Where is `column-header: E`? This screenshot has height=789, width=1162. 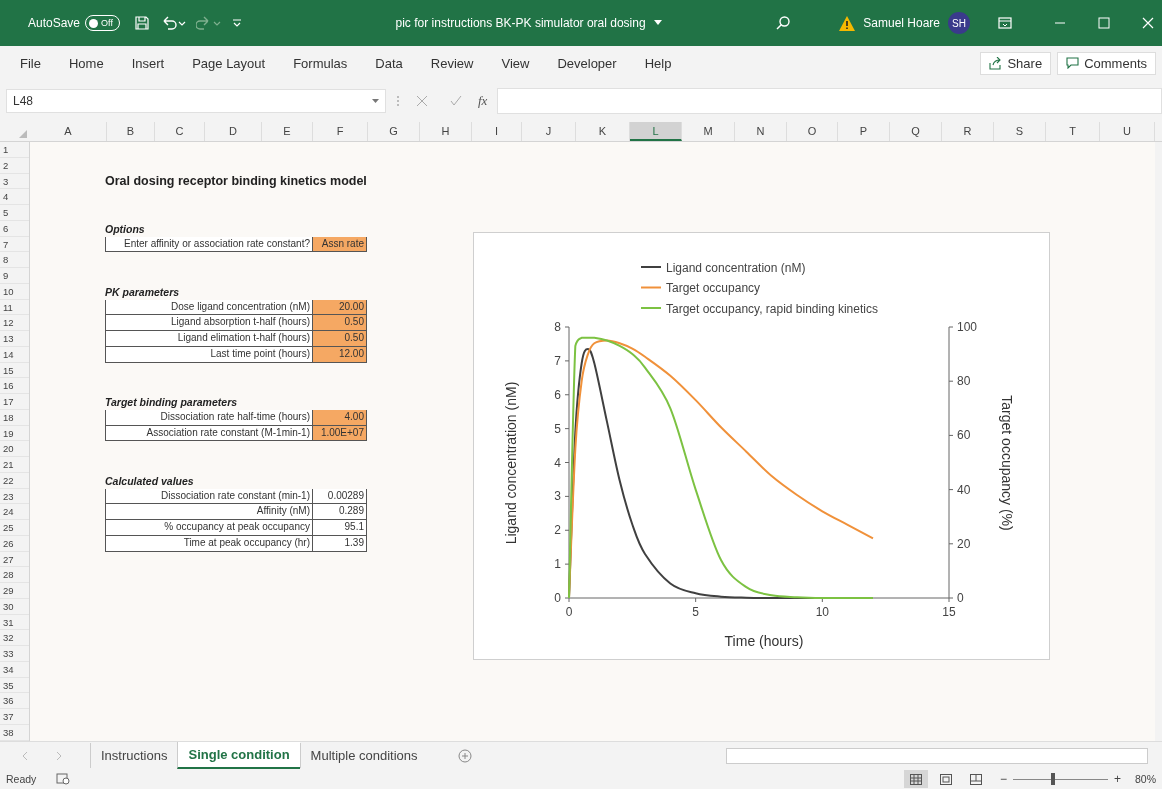 column-header: E is located at coordinates (287, 131).